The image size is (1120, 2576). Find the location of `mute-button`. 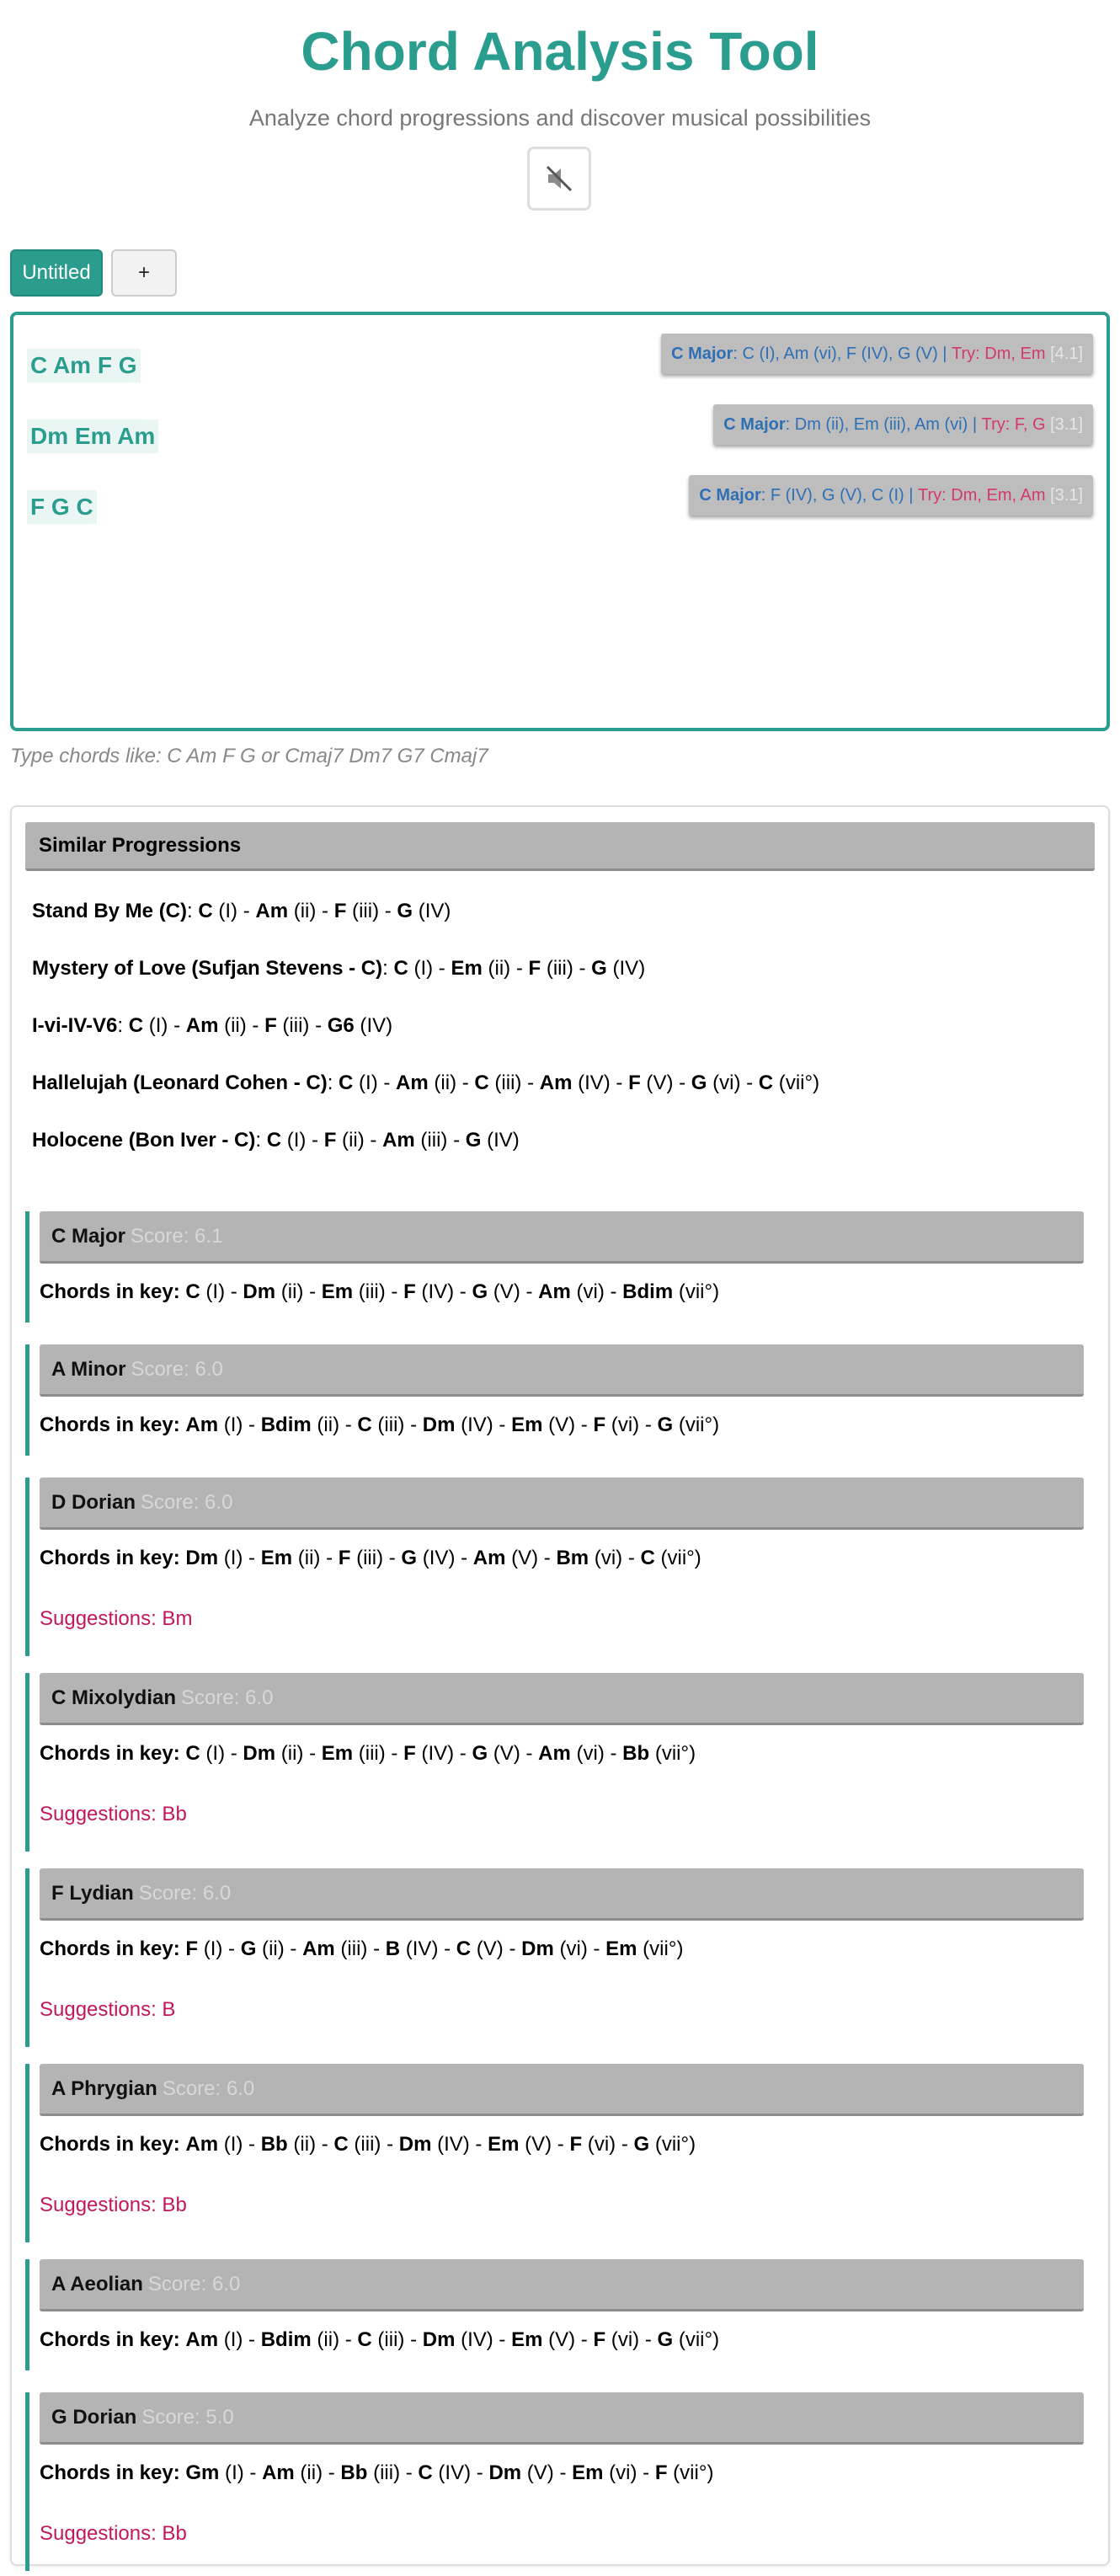

mute-button is located at coordinates (559, 179).